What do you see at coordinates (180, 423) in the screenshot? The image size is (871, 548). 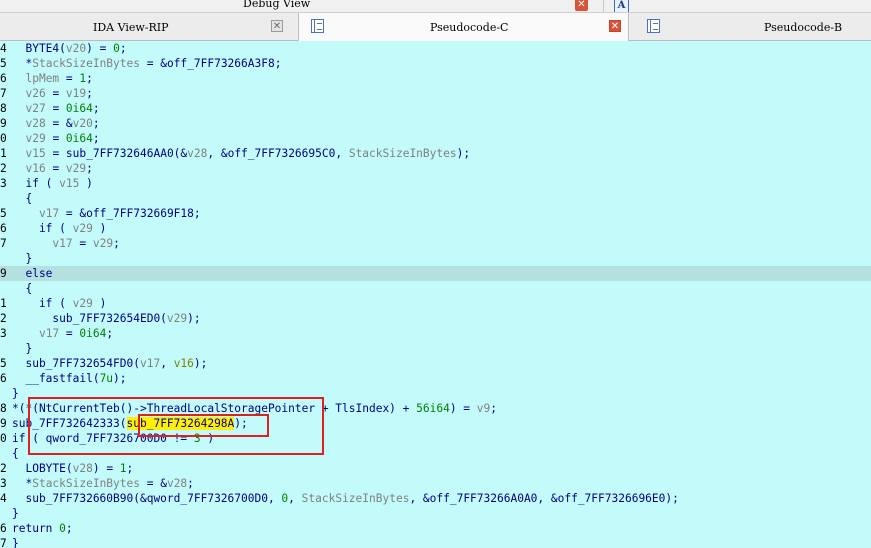 I see `highlighted-identifier: sub_7FF73264298A` at bounding box center [180, 423].